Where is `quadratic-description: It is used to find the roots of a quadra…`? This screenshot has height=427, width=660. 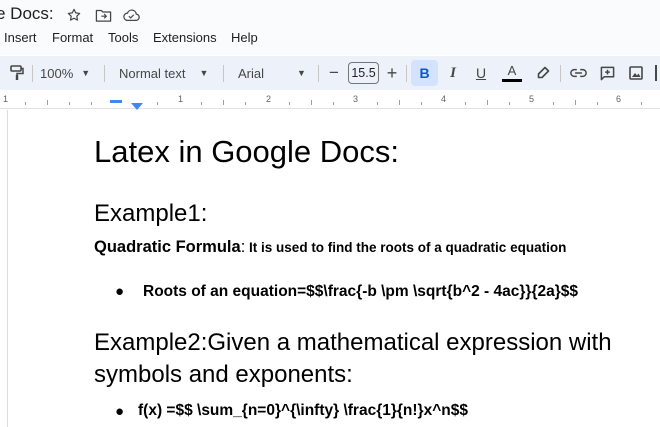
quadratic-description: It is used to find the roots of a quadra… is located at coordinates (406, 247).